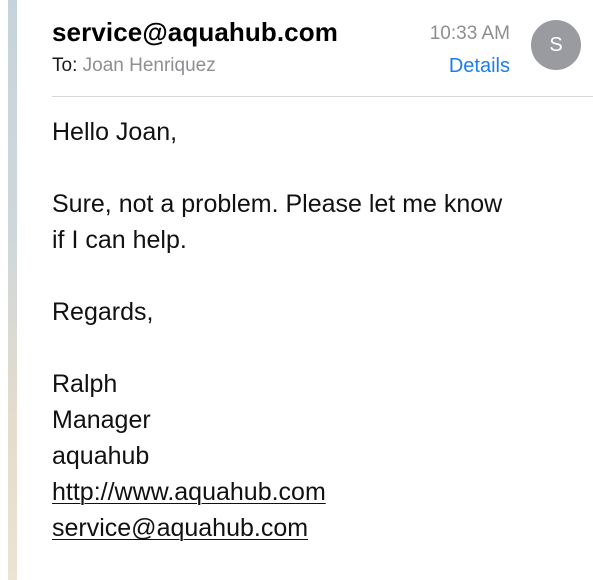  Describe the element at coordinates (115, 132) in the screenshot. I see `greeting: Hello Joan,` at that location.